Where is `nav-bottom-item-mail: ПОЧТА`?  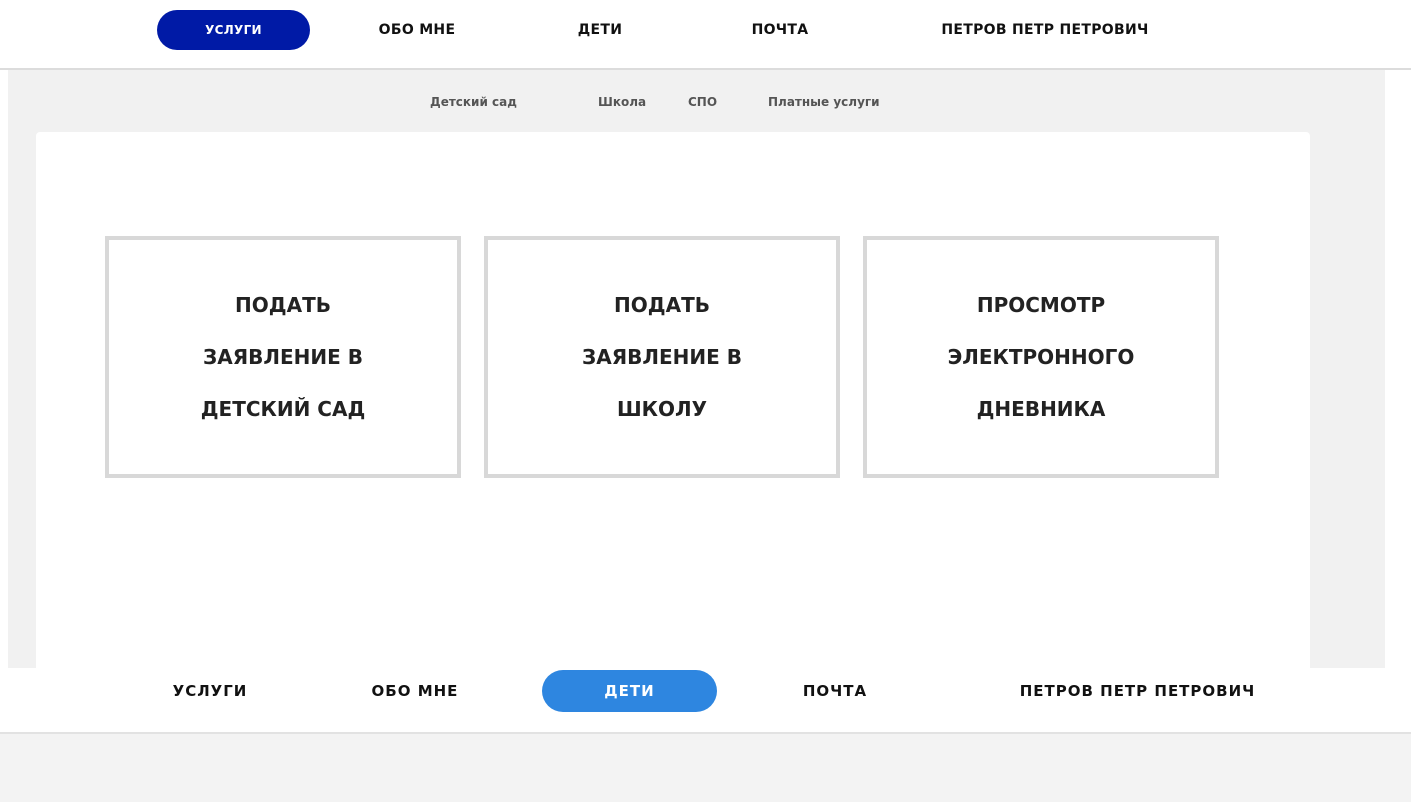
nav-bottom-item-mail: ПОЧТА is located at coordinates (835, 691).